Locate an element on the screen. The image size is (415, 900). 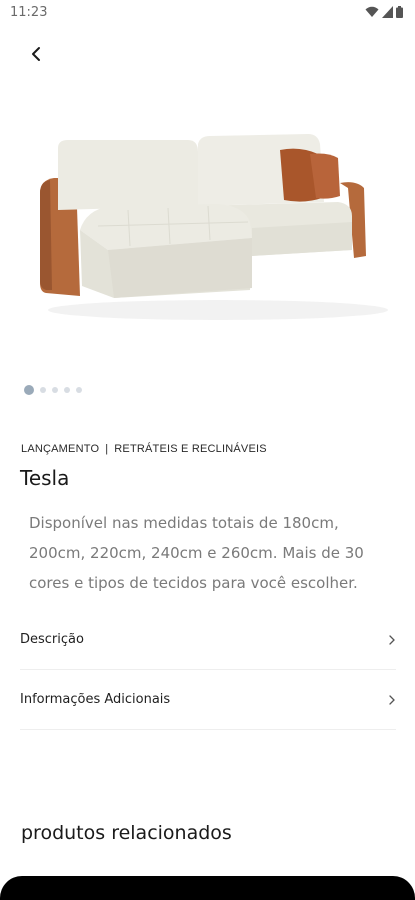
related-products-title: produtos relacionados is located at coordinates (126, 833).